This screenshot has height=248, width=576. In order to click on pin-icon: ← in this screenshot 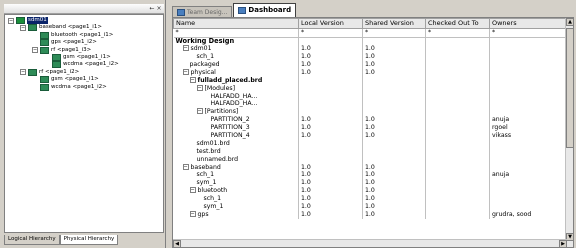, I will do `click(152, 8)`.